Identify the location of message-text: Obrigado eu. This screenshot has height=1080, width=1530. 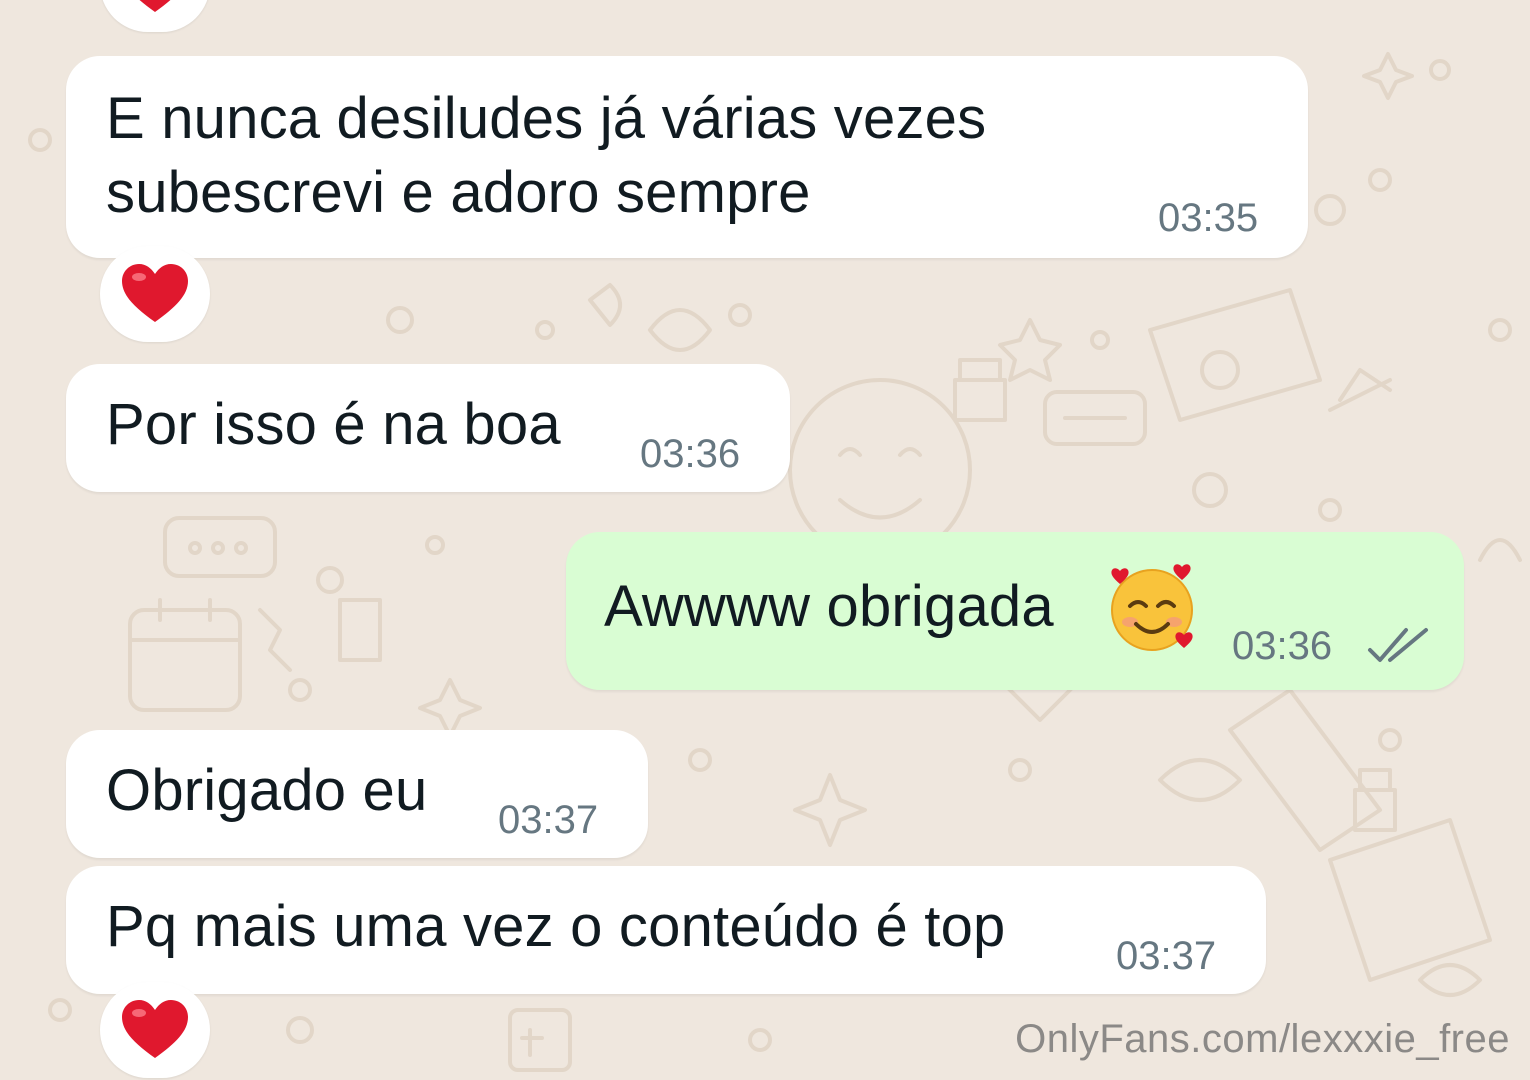
(267, 790).